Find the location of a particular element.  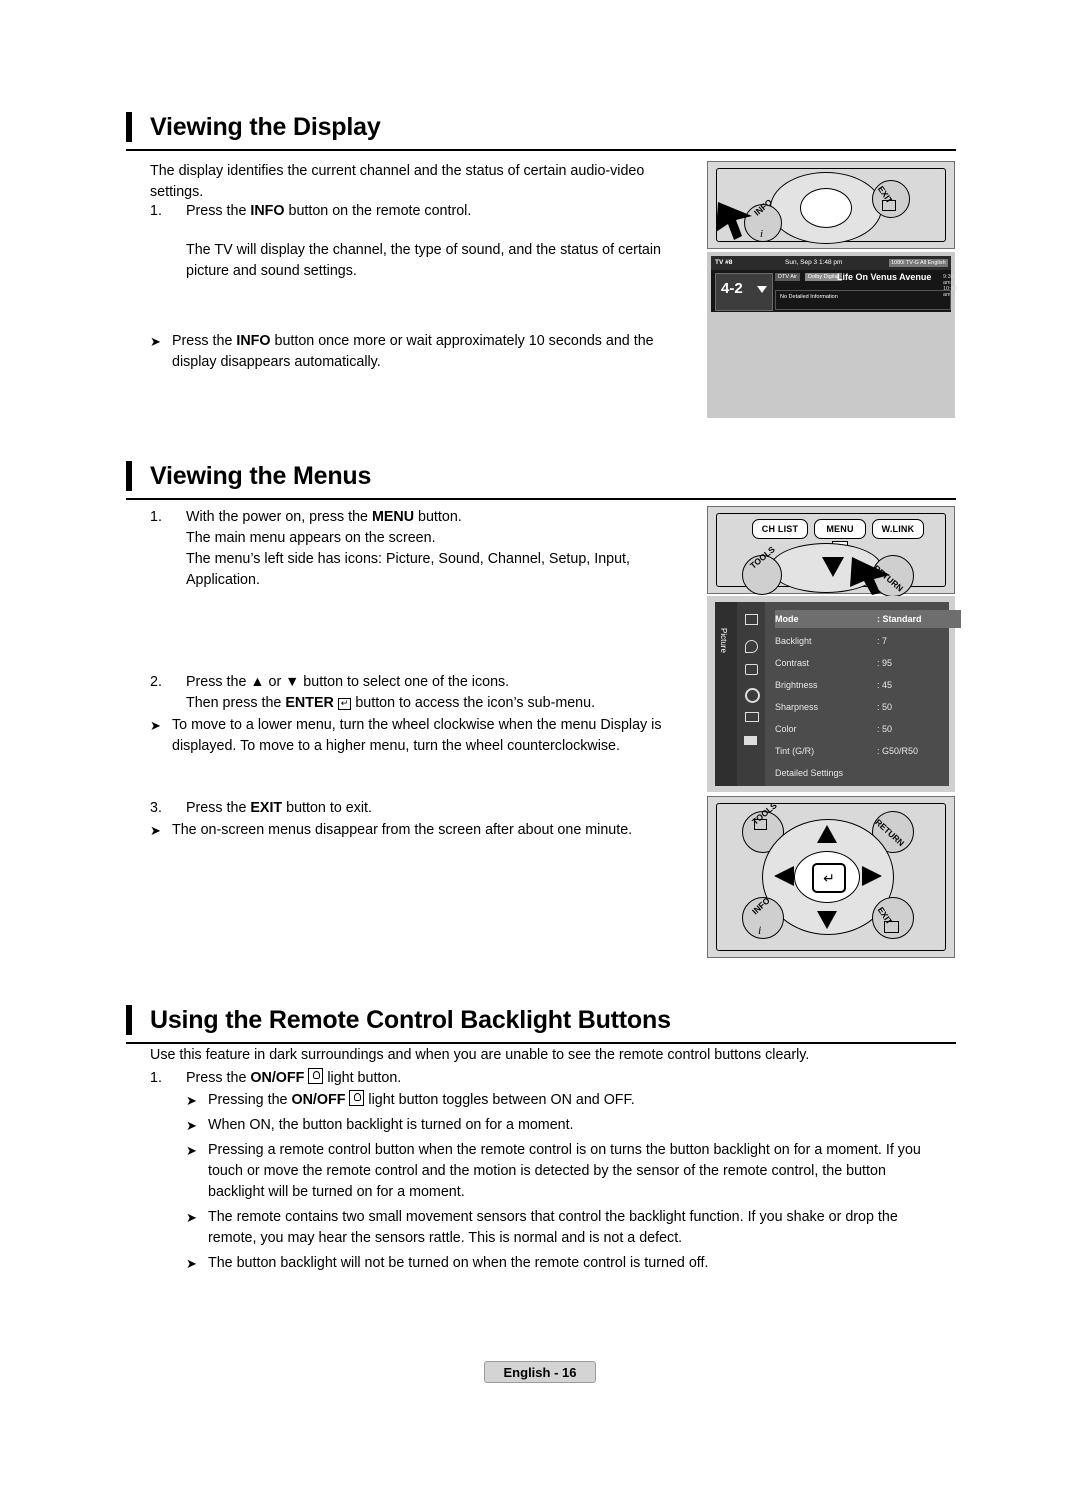

step-text: The main menu appears on the screen. is located at coordinates (311, 538).